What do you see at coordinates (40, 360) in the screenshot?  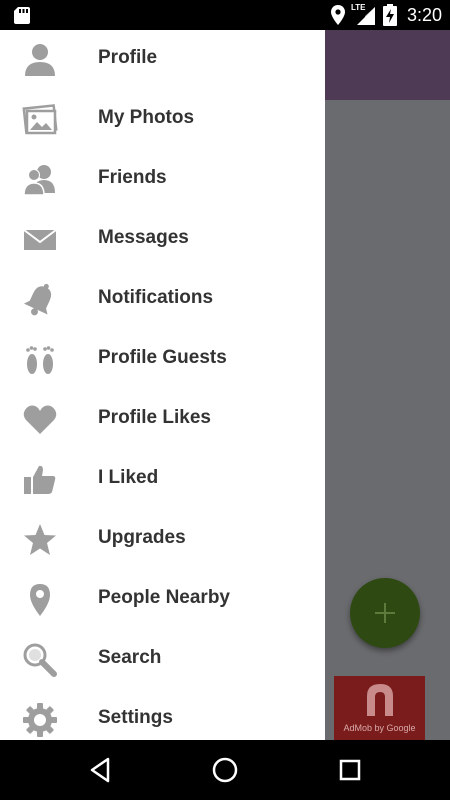 I see `footprints-icon` at bounding box center [40, 360].